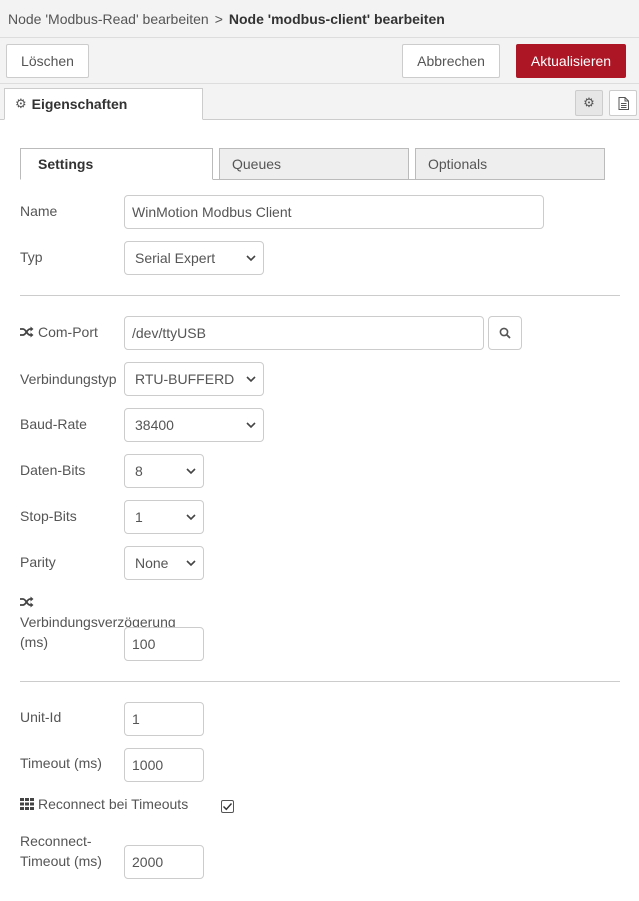 Image resolution: width=639 pixels, height=901 pixels. I want to click on stopbits-select-value: 1, so click(139, 517).